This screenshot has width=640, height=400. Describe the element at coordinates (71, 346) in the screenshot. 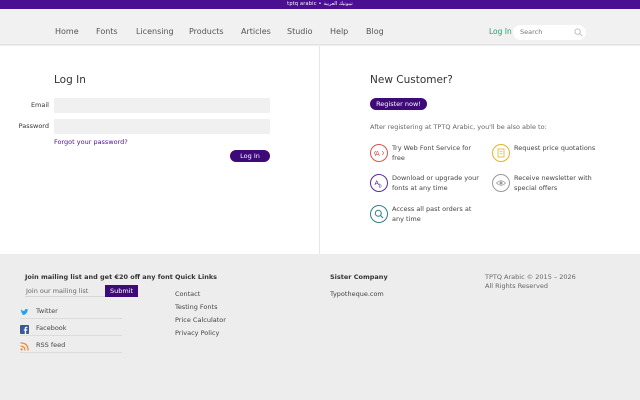

I see `social-rss: RSS feed` at that location.